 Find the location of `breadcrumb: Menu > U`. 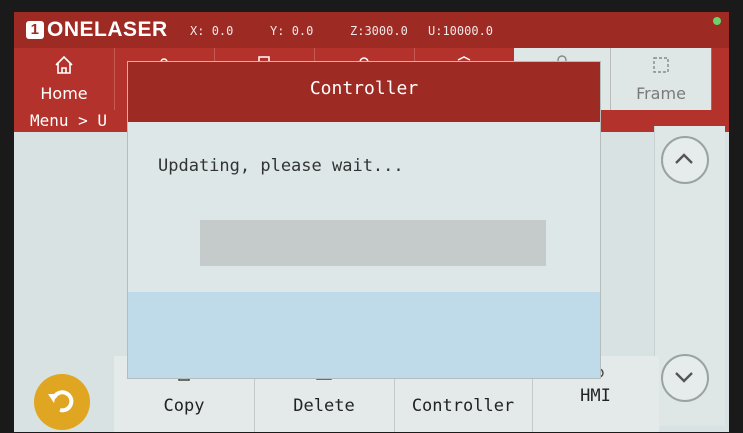

breadcrumb: Menu > U is located at coordinates (69, 120).